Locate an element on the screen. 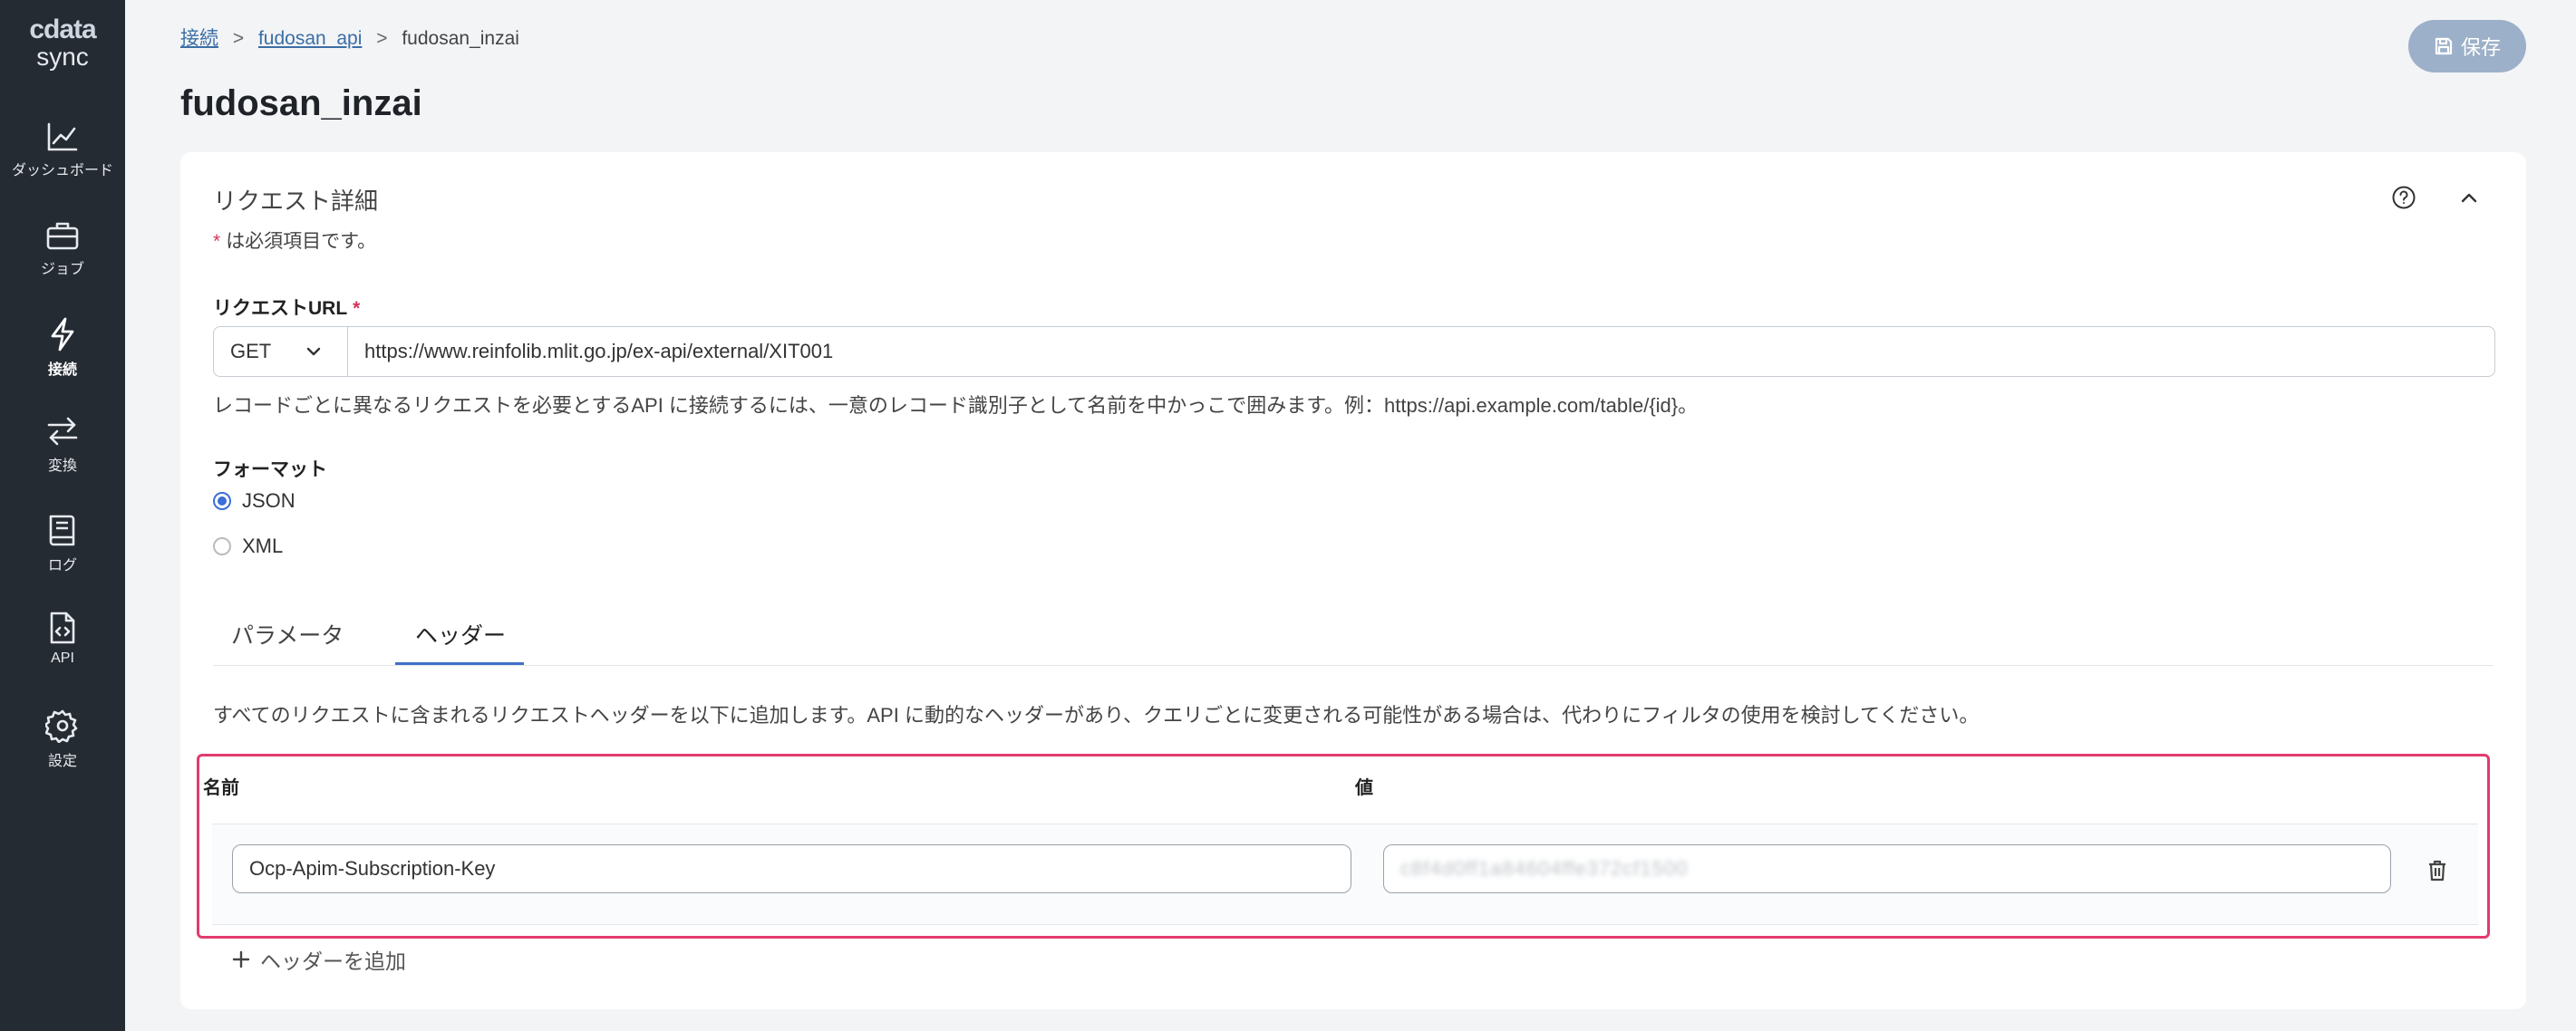 This screenshot has width=2576, height=1031. arrows-exchange-icon is located at coordinates (62, 431).